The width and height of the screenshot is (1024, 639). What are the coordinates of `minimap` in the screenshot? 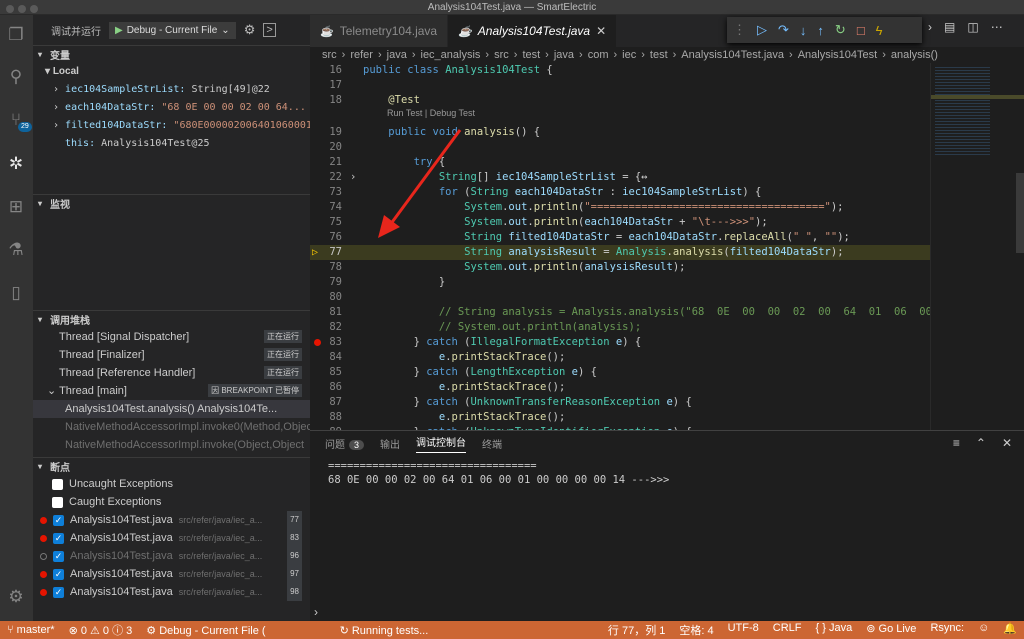 It's located at (977, 246).